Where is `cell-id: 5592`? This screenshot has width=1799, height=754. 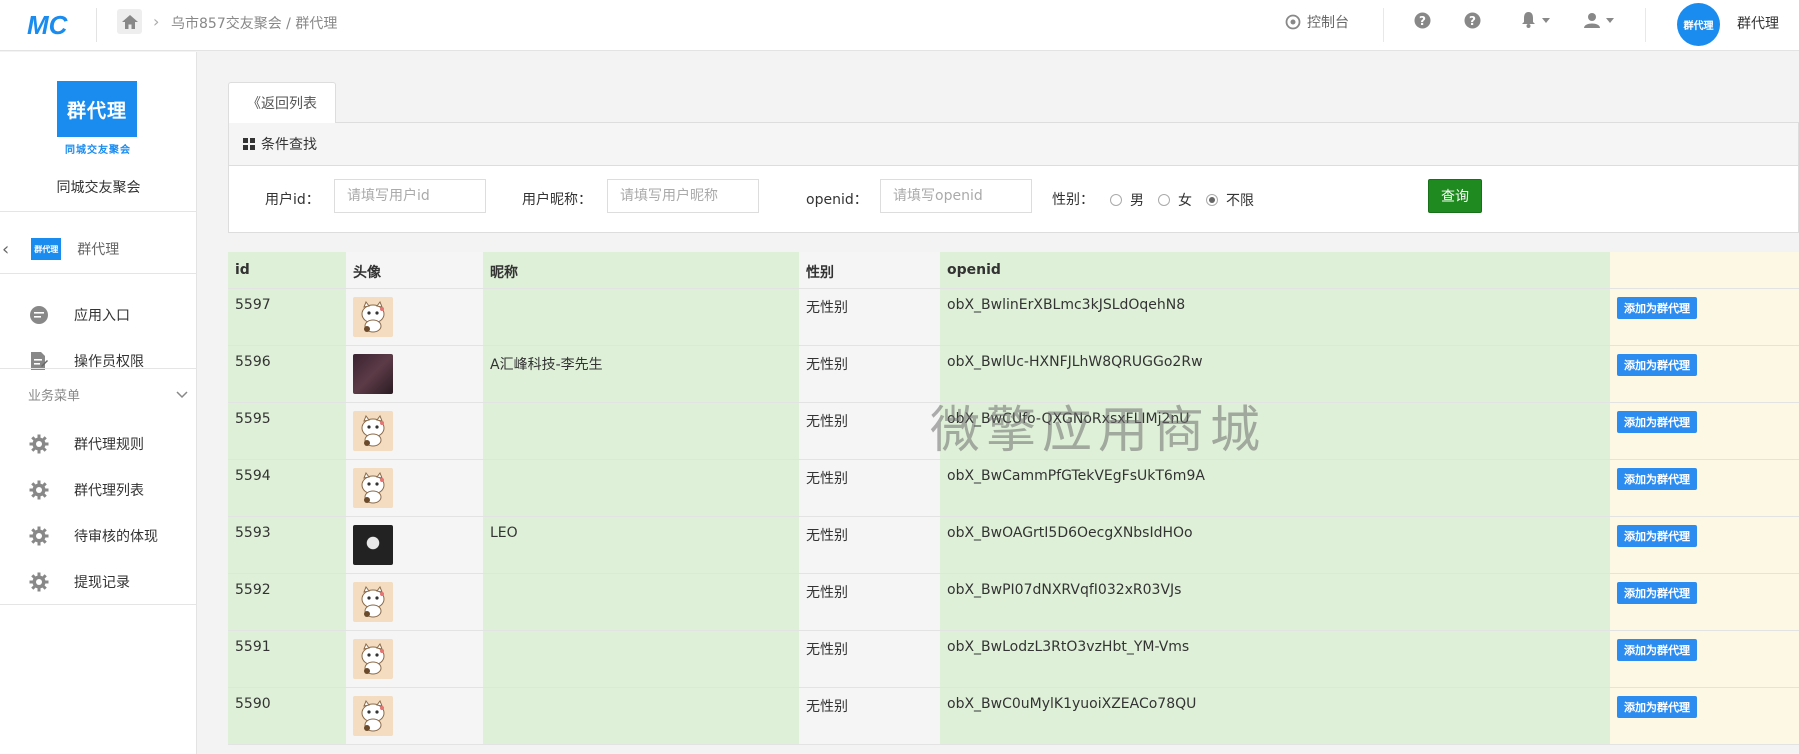
cell-id: 5592 is located at coordinates (287, 602).